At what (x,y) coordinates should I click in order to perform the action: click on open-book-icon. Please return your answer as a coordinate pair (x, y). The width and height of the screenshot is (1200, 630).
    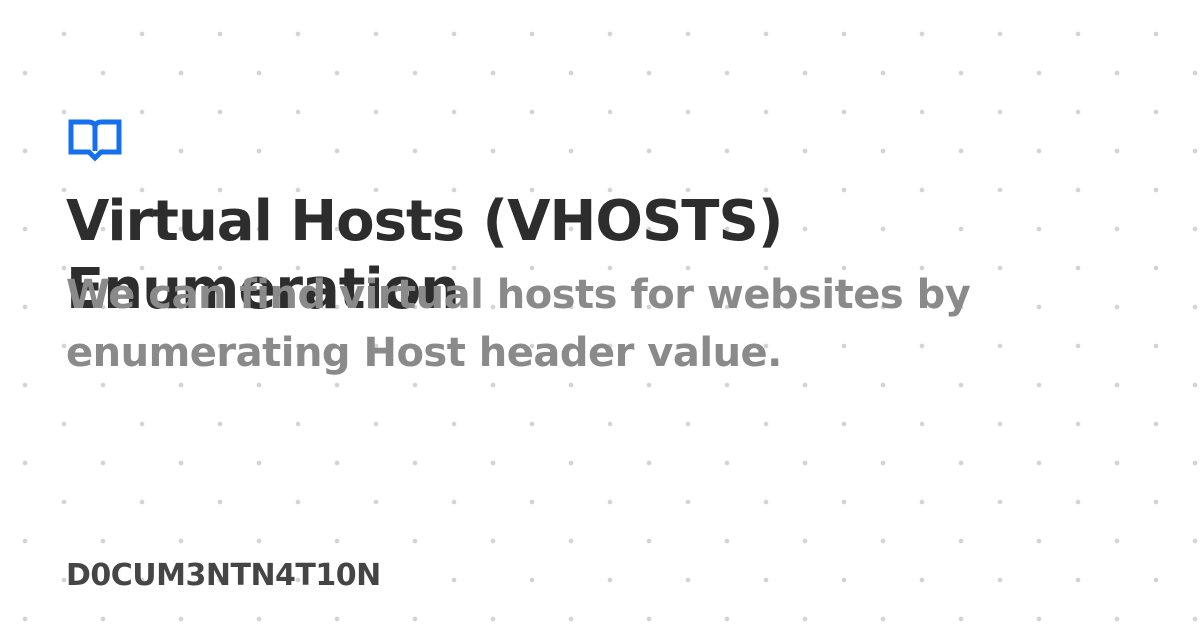
    Looking at the image, I should click on (95, 140).